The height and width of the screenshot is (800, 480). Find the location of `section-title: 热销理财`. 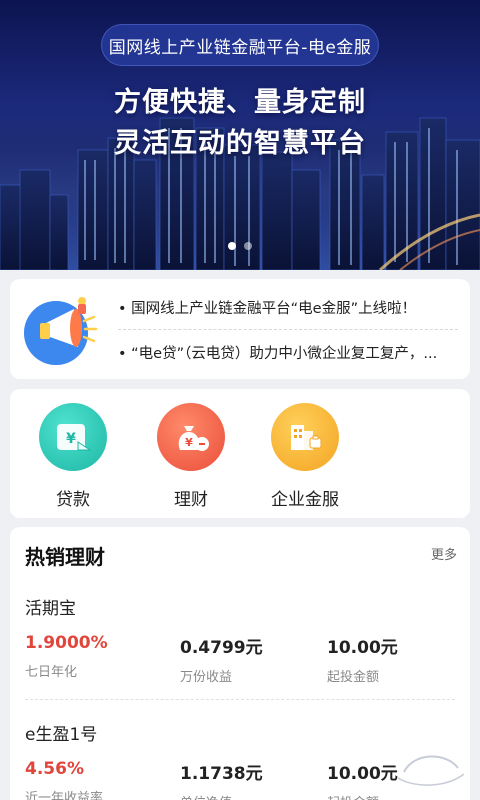

section-title: 热销理财 is located at coordinates (65, 557).